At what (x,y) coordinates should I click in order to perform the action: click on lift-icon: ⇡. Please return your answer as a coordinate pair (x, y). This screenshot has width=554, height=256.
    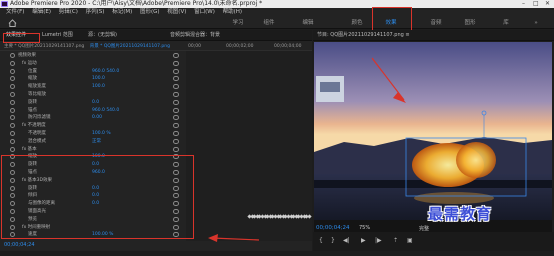
    Looking at the image, I should click on (395, 240).